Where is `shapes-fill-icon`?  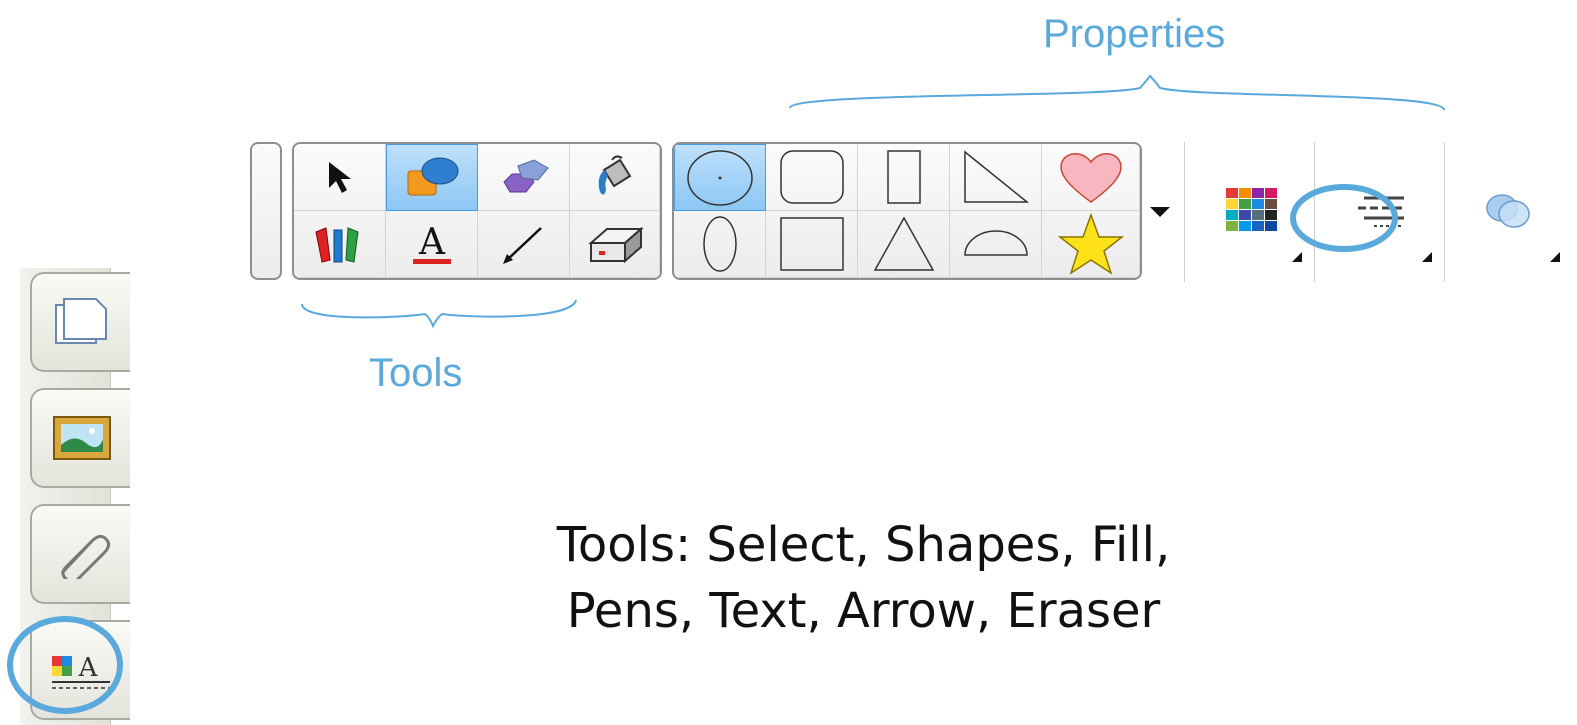 shapes-fill-icon is located at coordinates (525, 176).